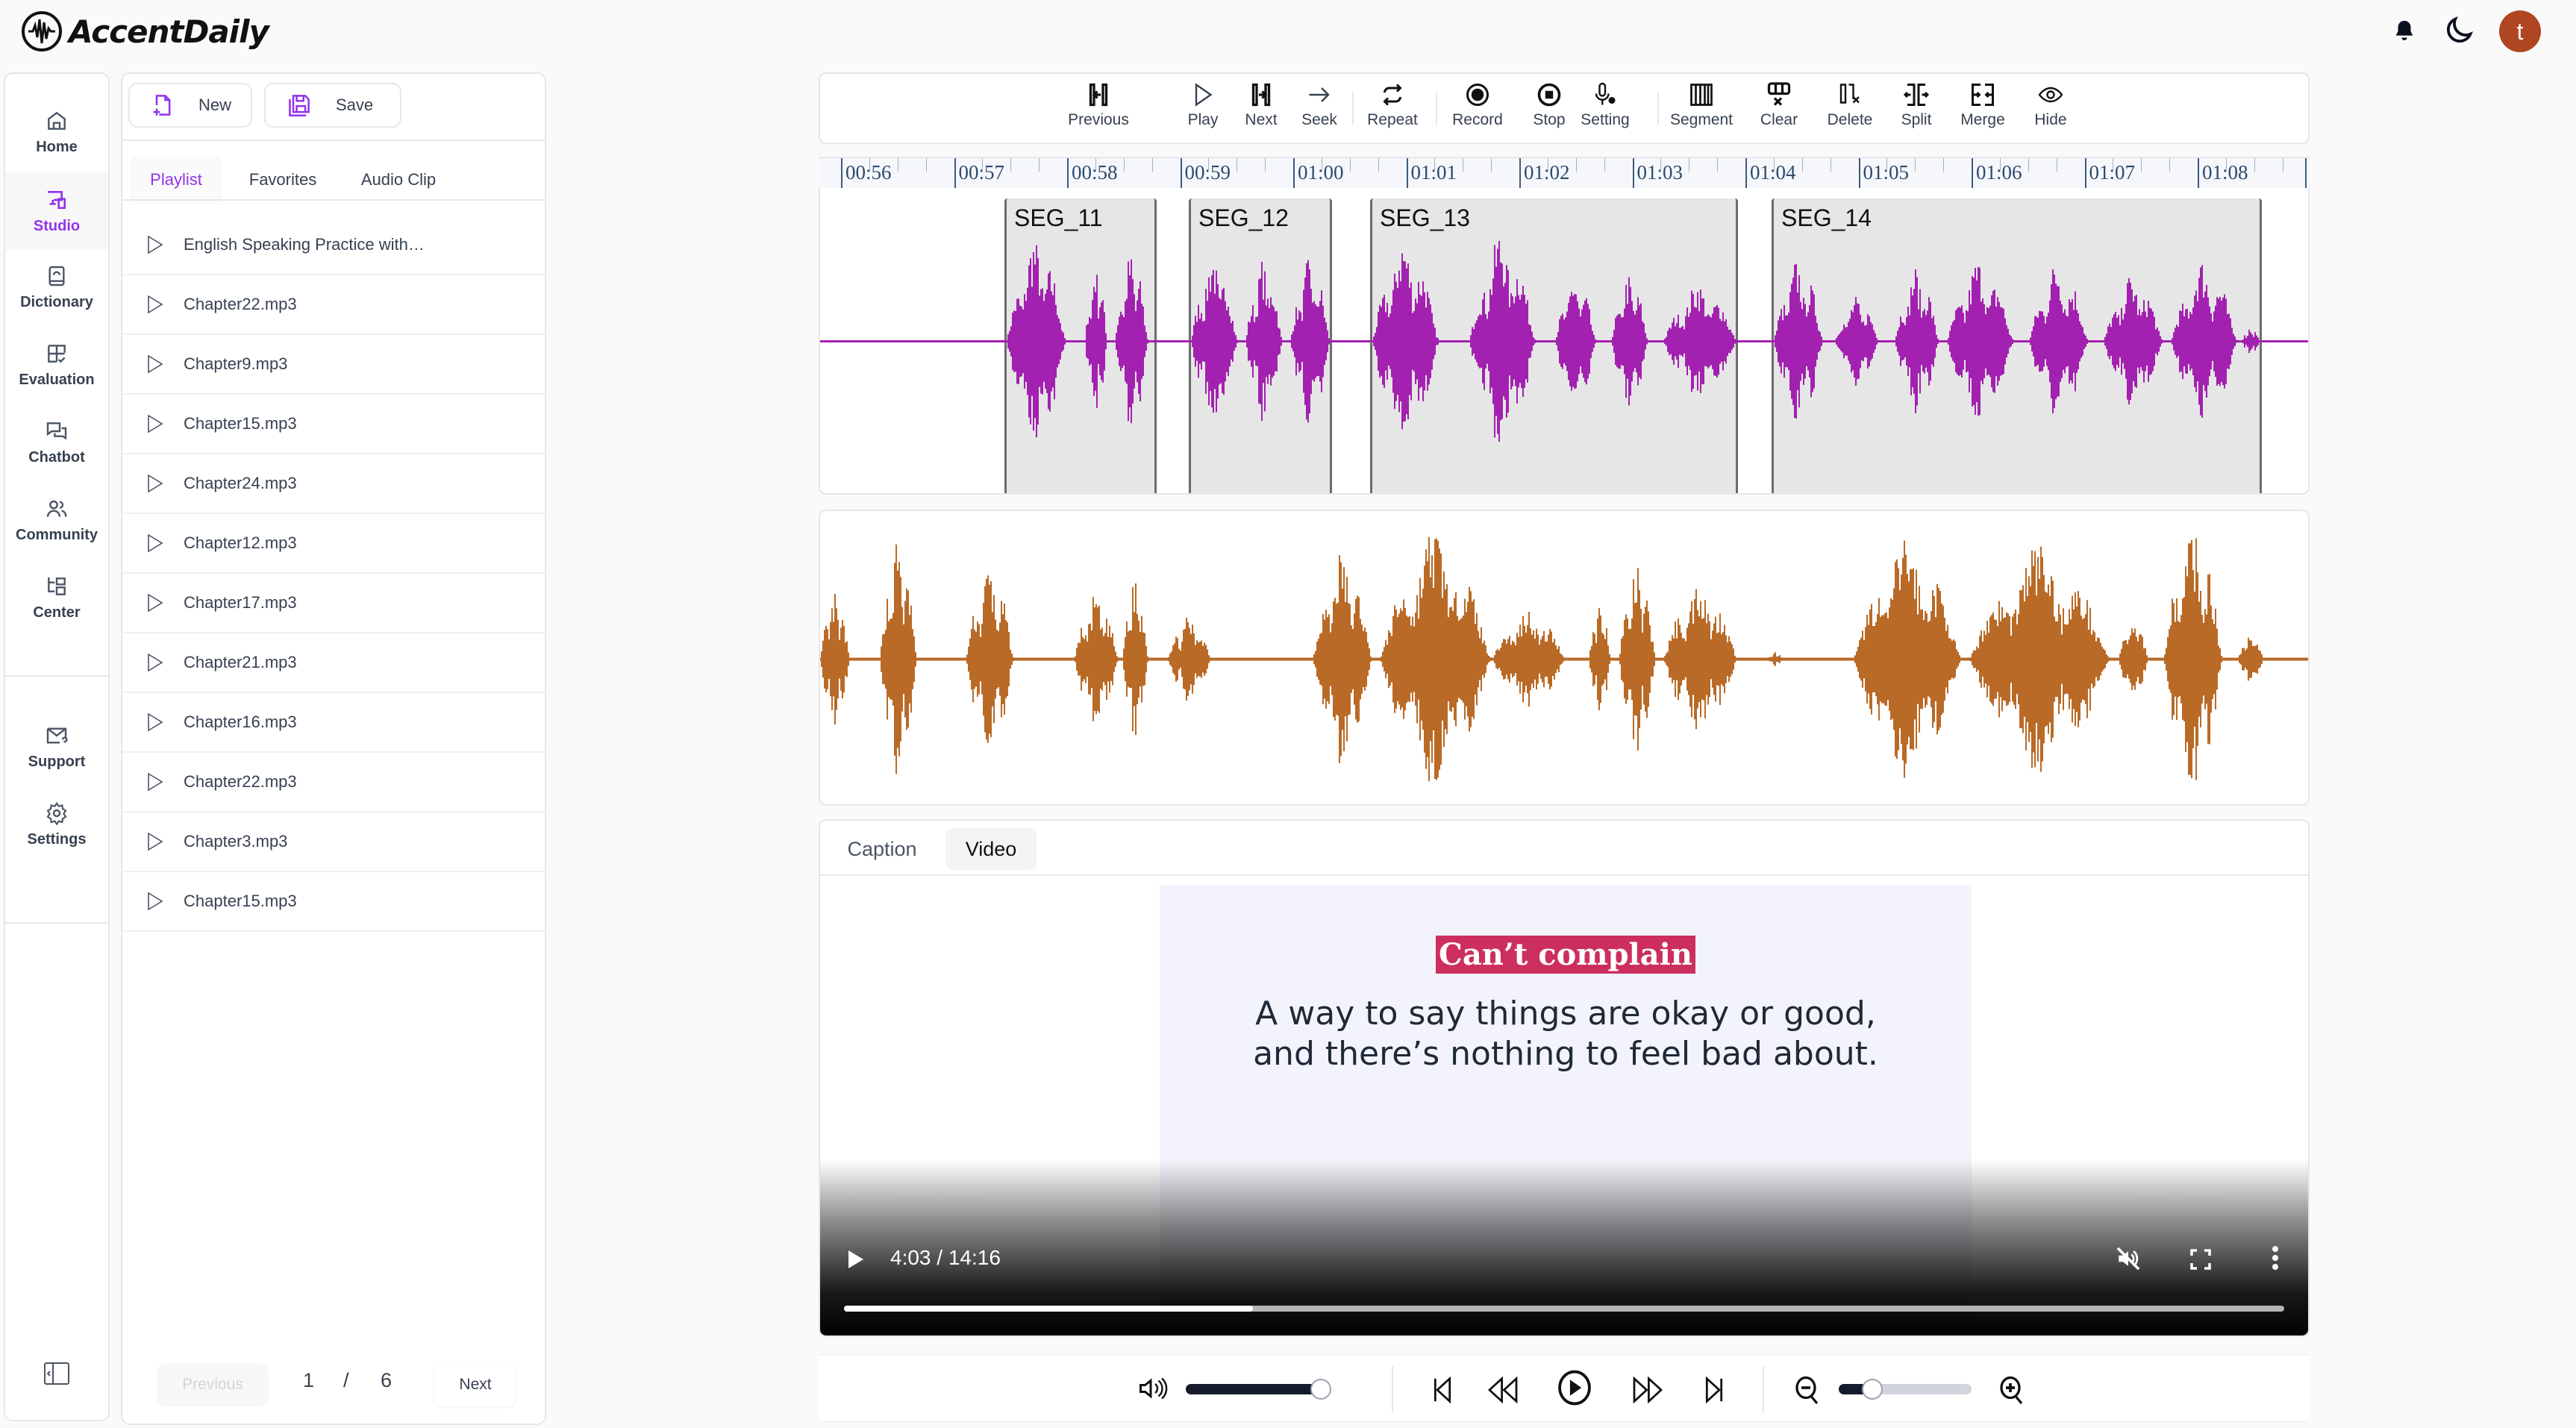 This screenshot has height=1428, width=2576. I want to click on sidebar-item-dictionary: Dictionary, so click(56, 287).